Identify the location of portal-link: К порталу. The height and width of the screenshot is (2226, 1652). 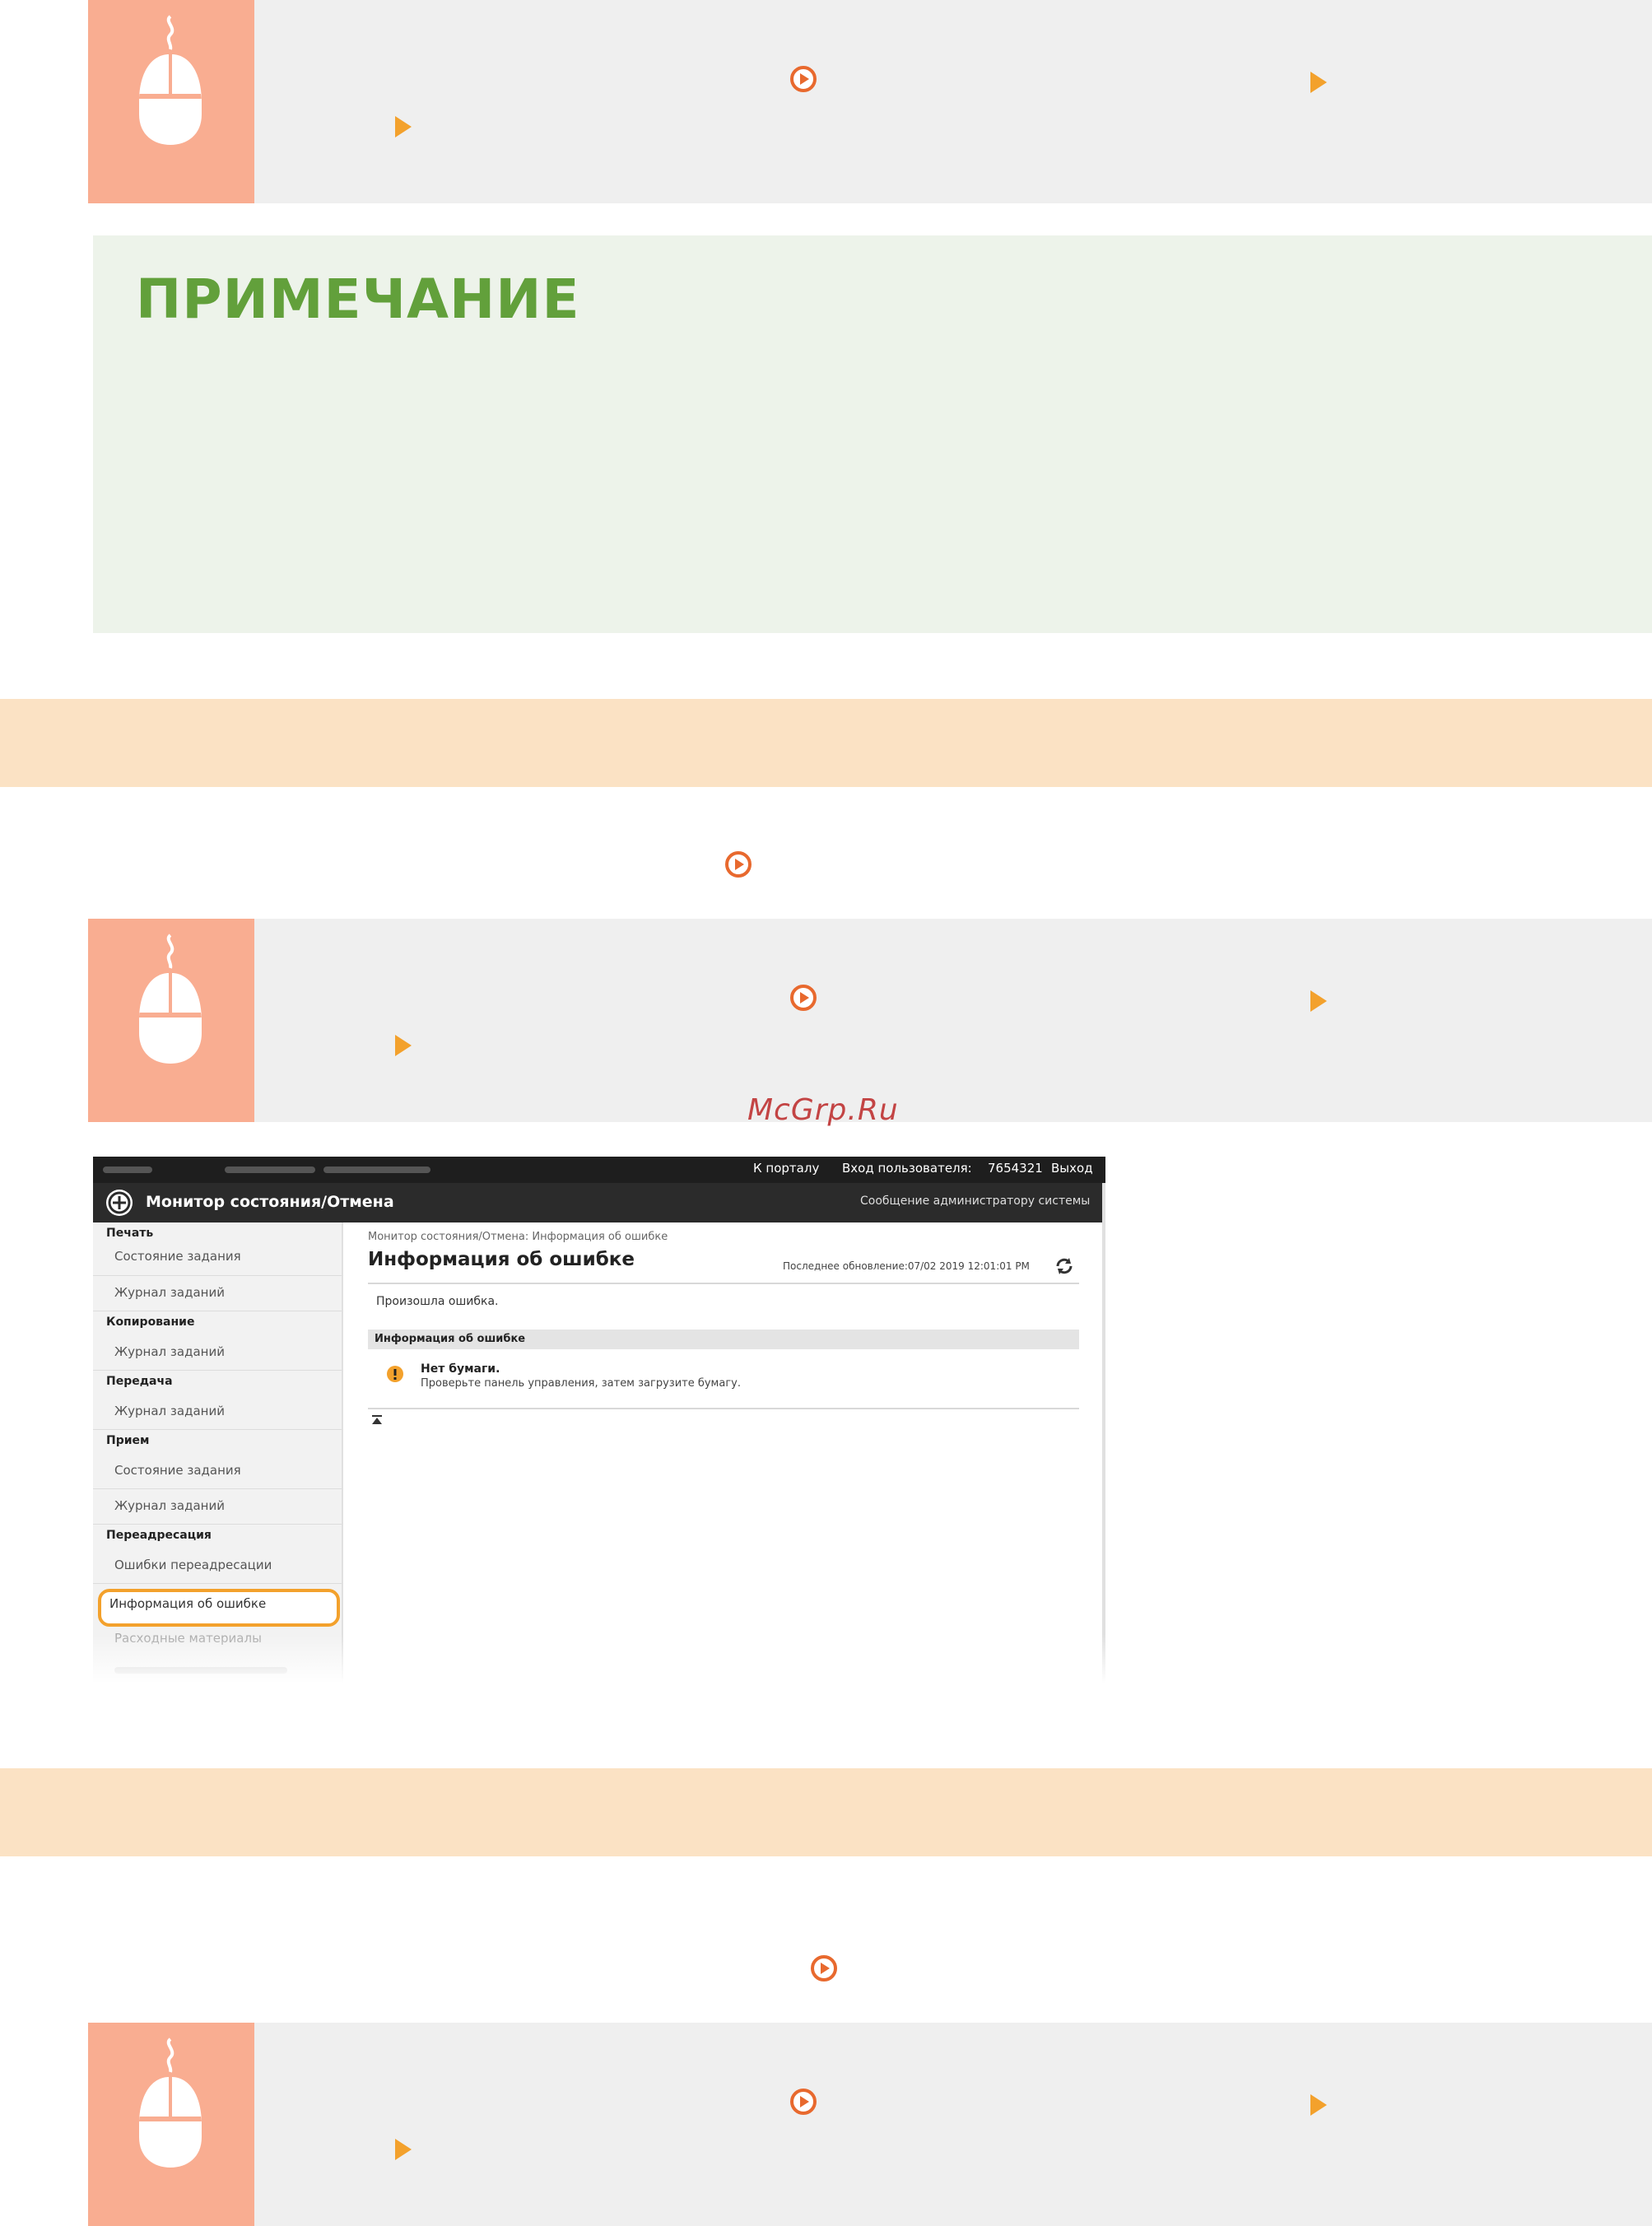
(786, 1168).